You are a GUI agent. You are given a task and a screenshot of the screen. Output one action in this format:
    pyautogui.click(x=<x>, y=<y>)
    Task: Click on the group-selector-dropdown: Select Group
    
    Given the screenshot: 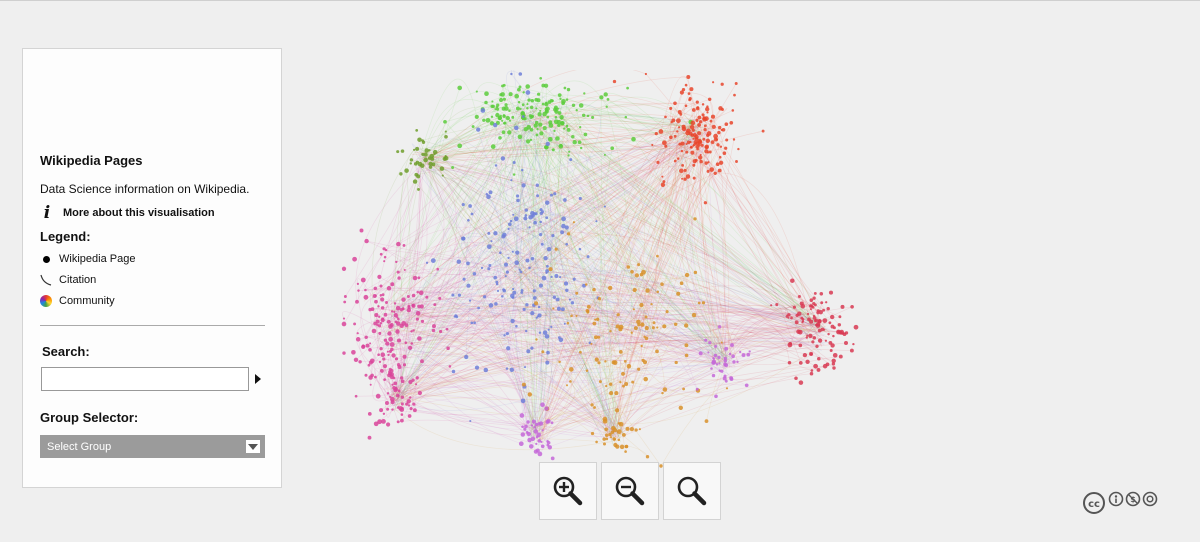 What is the action you would take?
    pyautogui.click(x=152, y=446)
    